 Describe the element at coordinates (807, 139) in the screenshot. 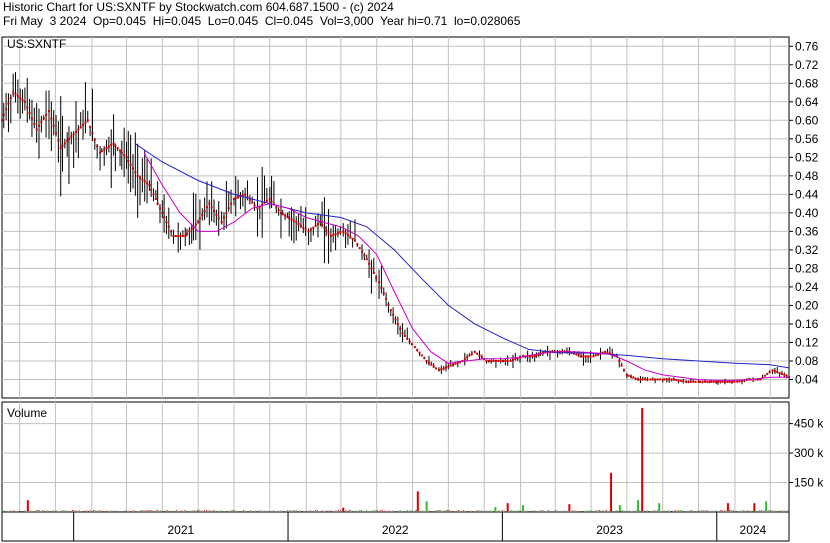

I see `price-tick-label: 0.56` at that location.